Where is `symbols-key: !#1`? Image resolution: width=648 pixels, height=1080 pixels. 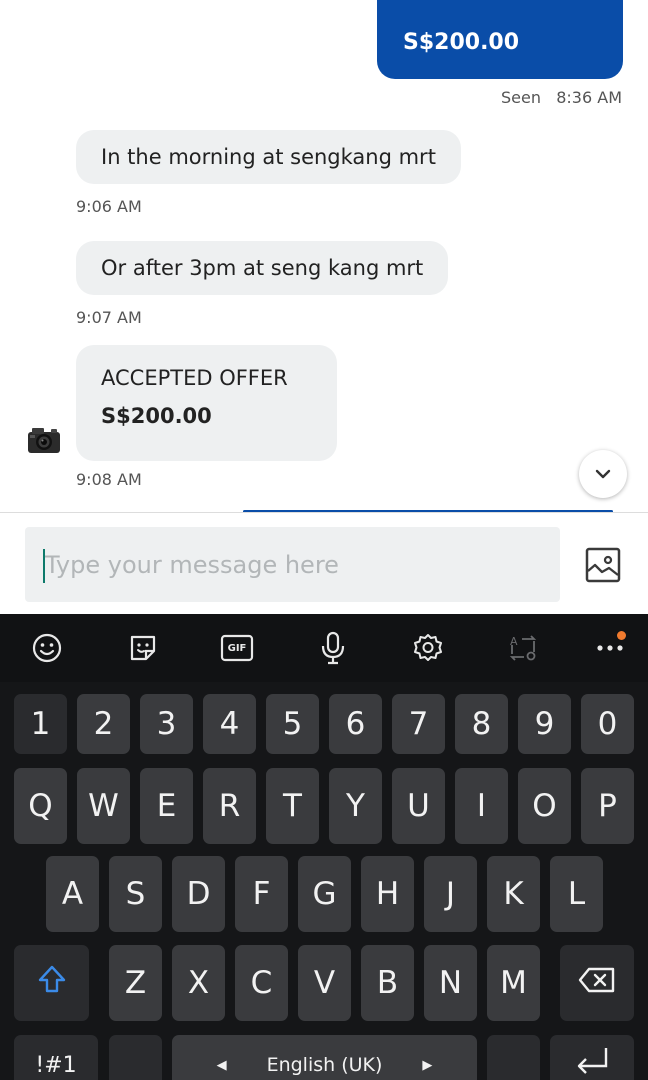
symbols-key: !#1 is located at coordinates (56, 1057).